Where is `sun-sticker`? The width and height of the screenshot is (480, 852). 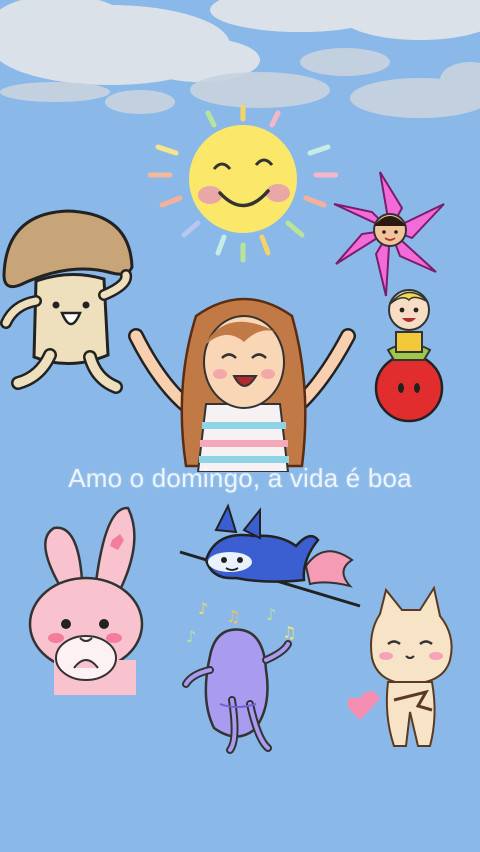 sun-sticker is located at coordinates (243, 184).